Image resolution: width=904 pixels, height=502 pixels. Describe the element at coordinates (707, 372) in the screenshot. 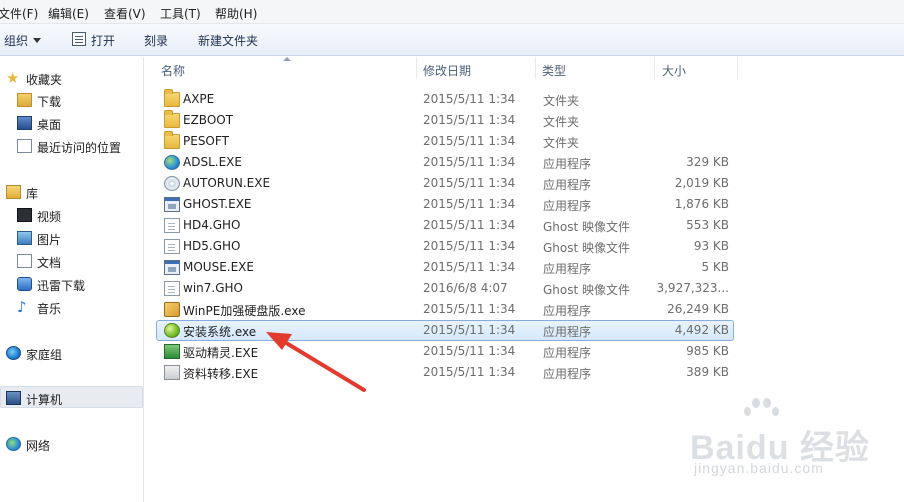

I see `file-size: 389 KB` at that location.